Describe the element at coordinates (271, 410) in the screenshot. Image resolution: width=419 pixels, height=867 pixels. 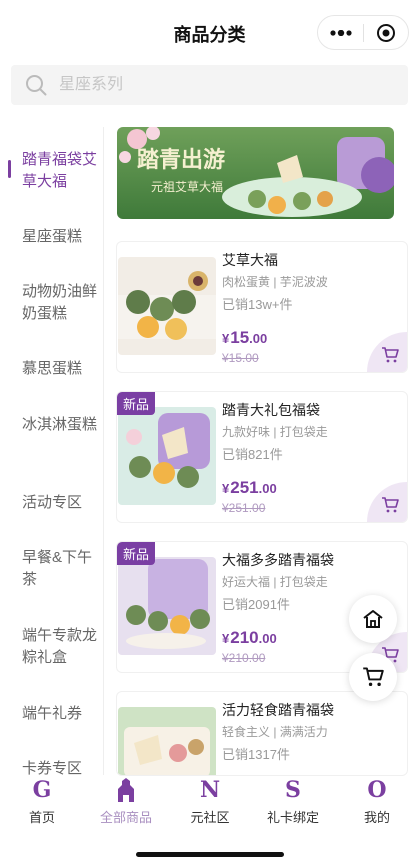
I see `product-name: 踏青大礼包福袋` at that location.